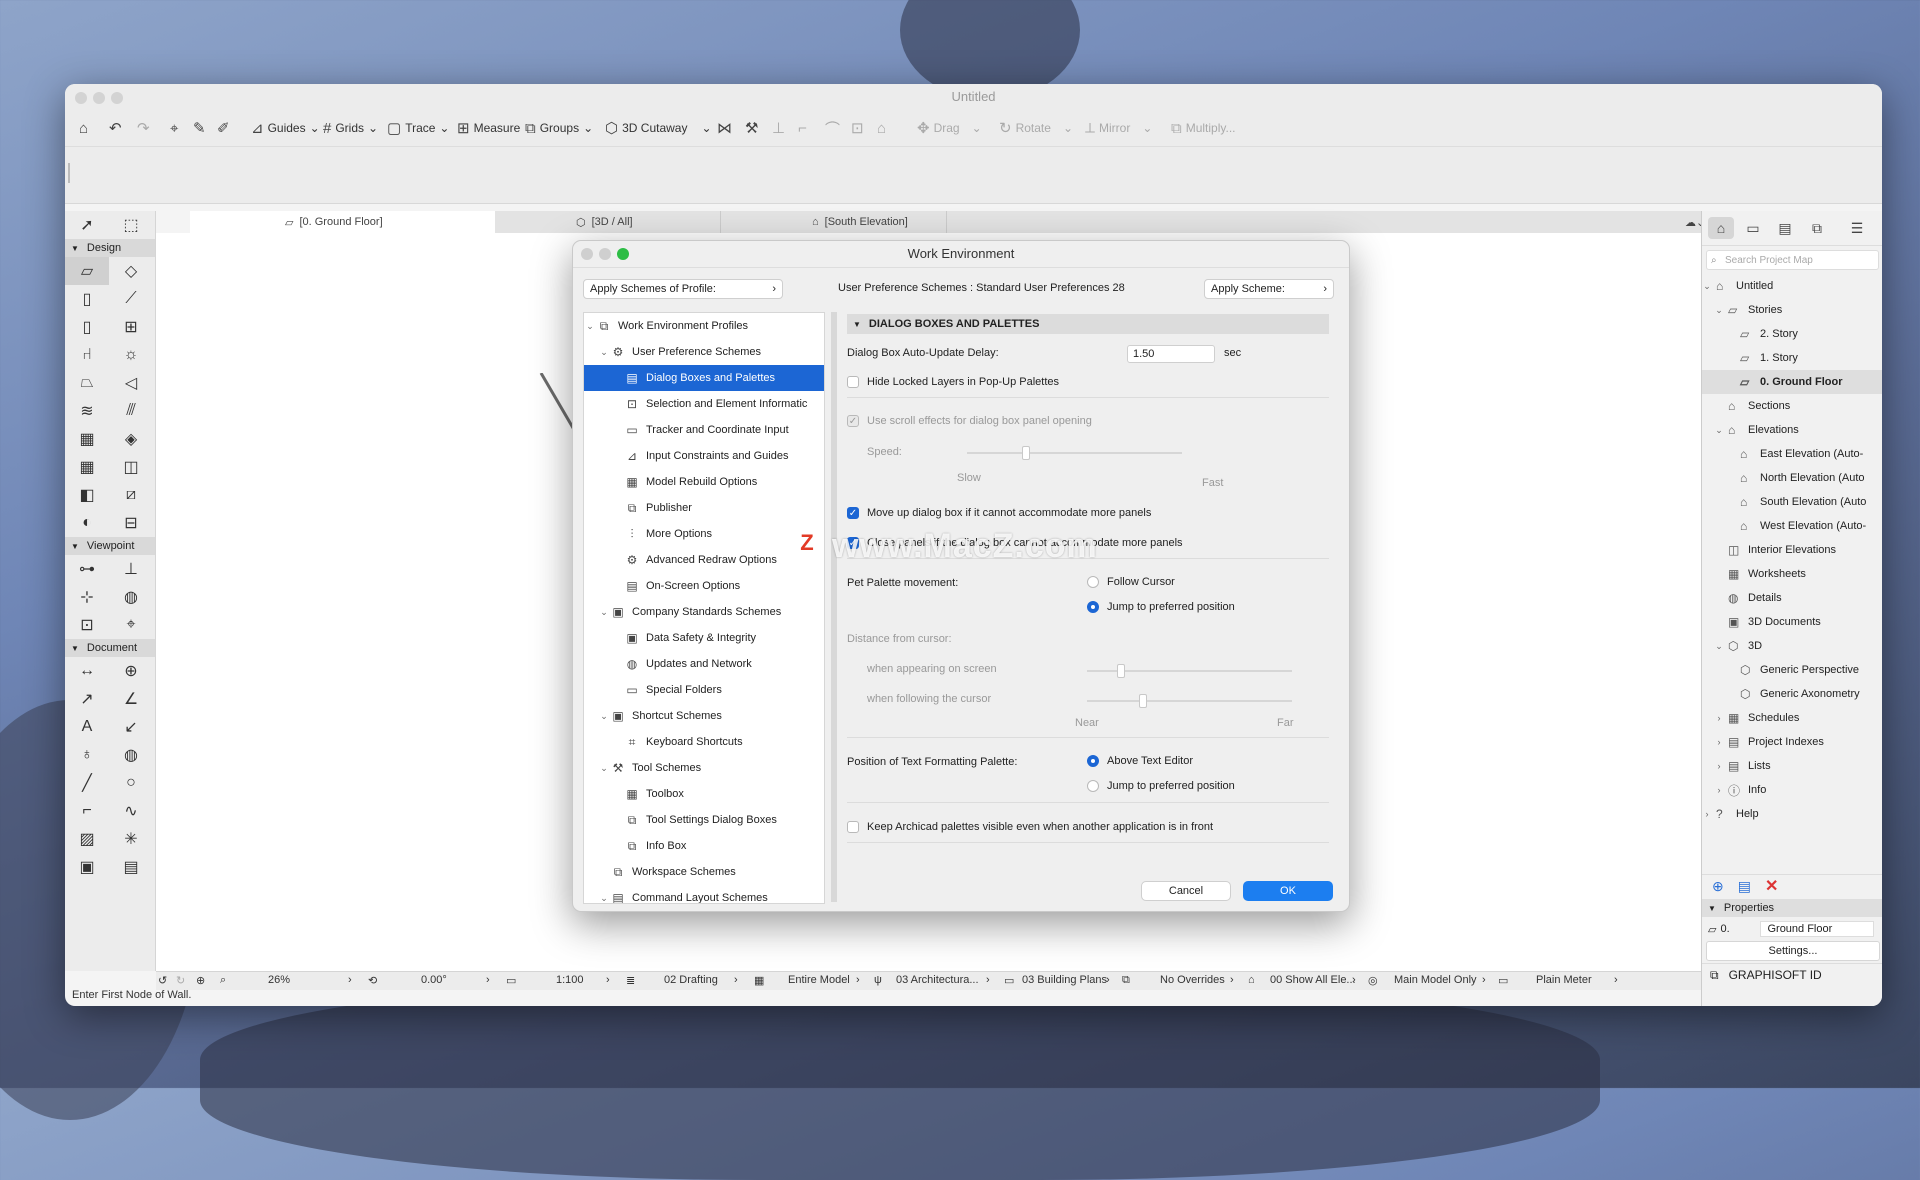  Describe the element at coordinates (704, 664) in the screenshot. I see `tree-updates-network: ◍ Updates and Network` at that location.